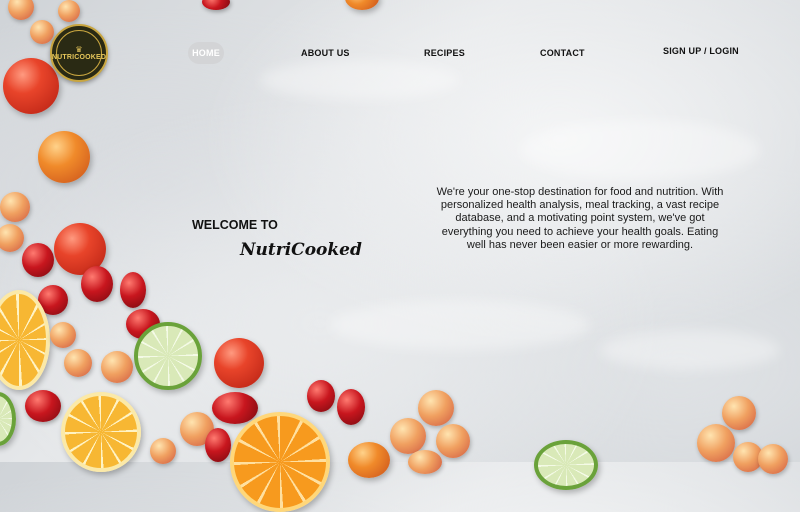  I want to click on nav-about-us: ABOUT US, so click(325, 53).